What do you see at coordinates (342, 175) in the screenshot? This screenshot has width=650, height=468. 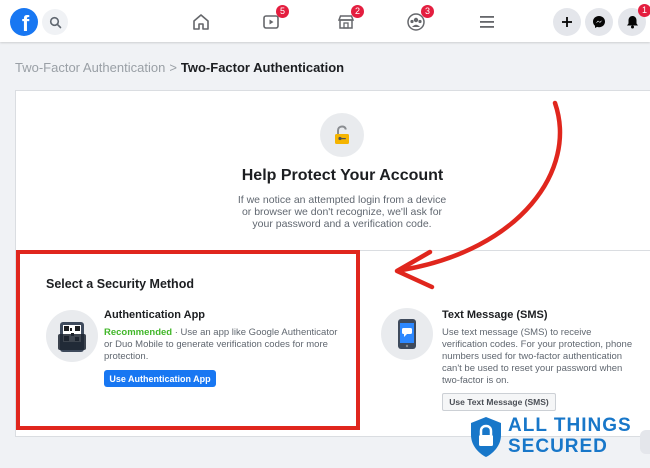 I see `page-title: Help Protect Your Account` at bounding box center [342, 175].